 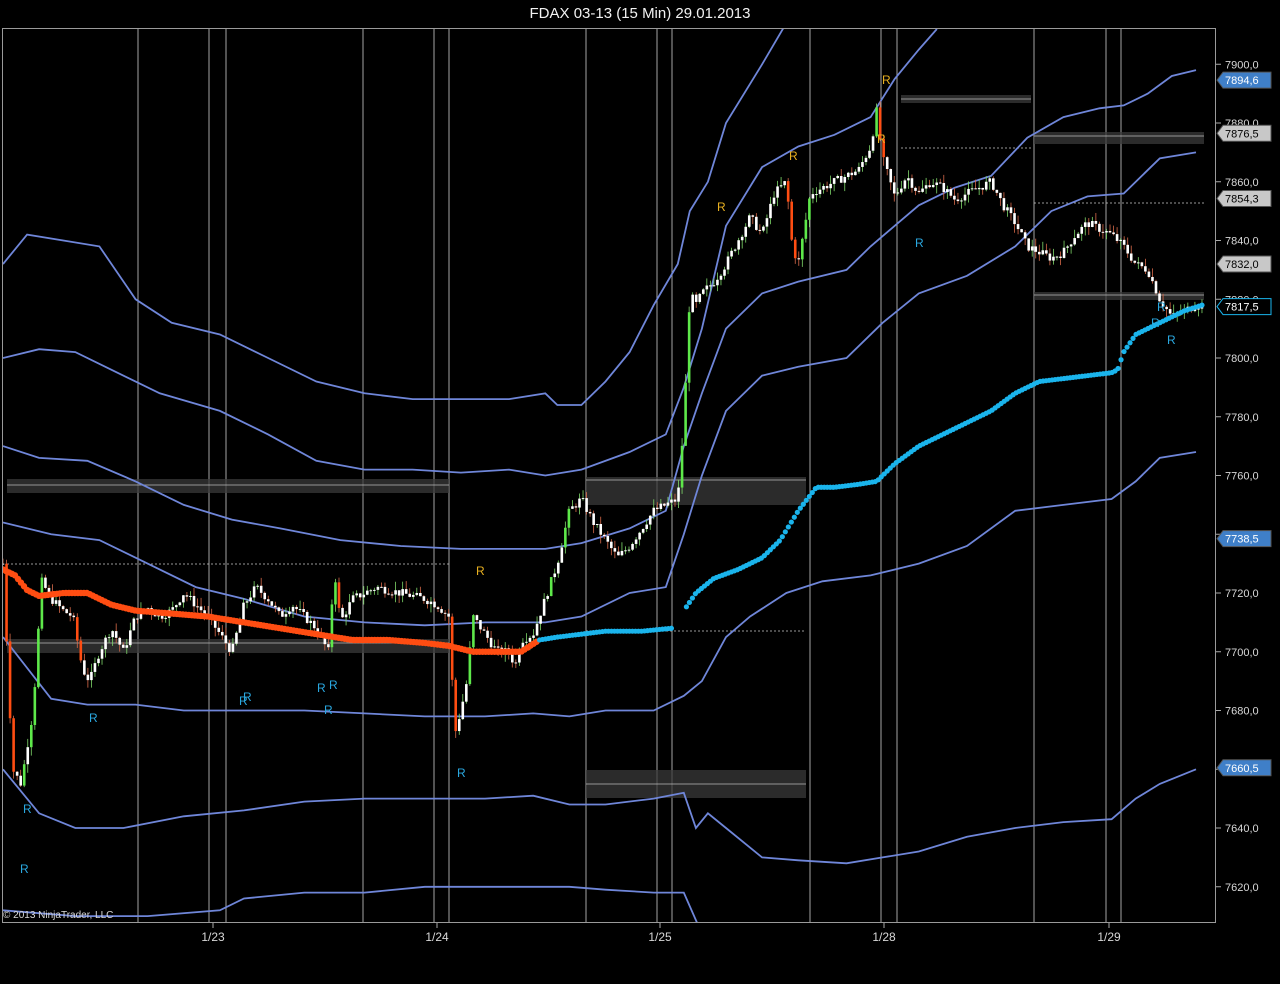 I want to click on window-title-bar: FDAX 03-13 (15 Min) 29.01.2013, so click(x=640, y=13).